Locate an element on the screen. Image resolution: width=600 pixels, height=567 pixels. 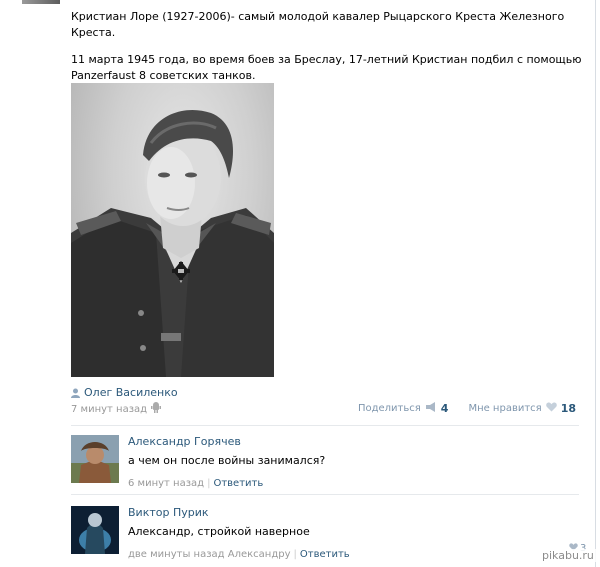
android-icon is located at coordinates (156, 409).